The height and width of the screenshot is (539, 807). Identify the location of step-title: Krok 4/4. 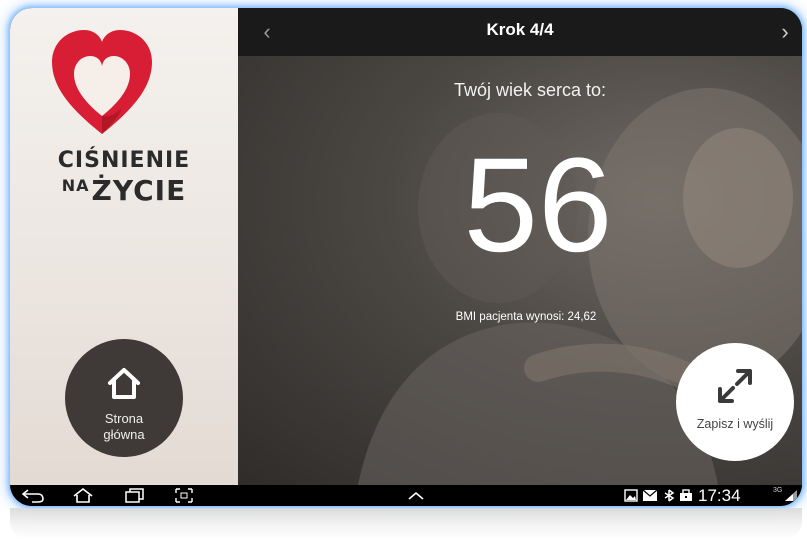
(520, 29).